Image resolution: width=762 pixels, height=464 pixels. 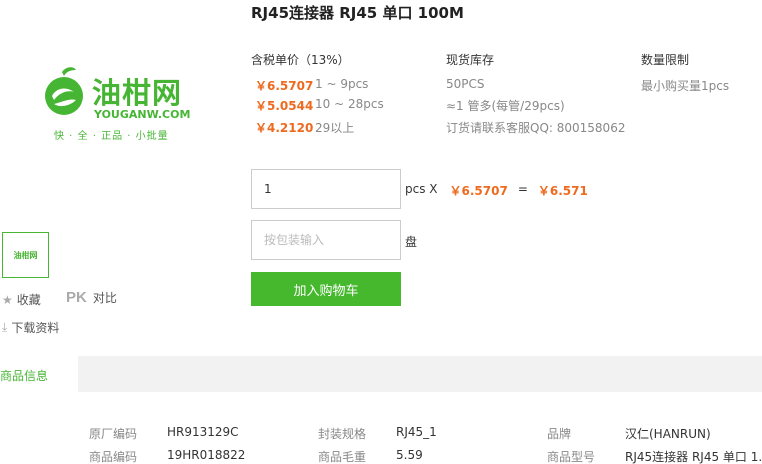 I want to click on site-logo: 油柑网 YOUGANW.COM 快 · 全 · 正品 · 小批量, so click(x=115, y=104).